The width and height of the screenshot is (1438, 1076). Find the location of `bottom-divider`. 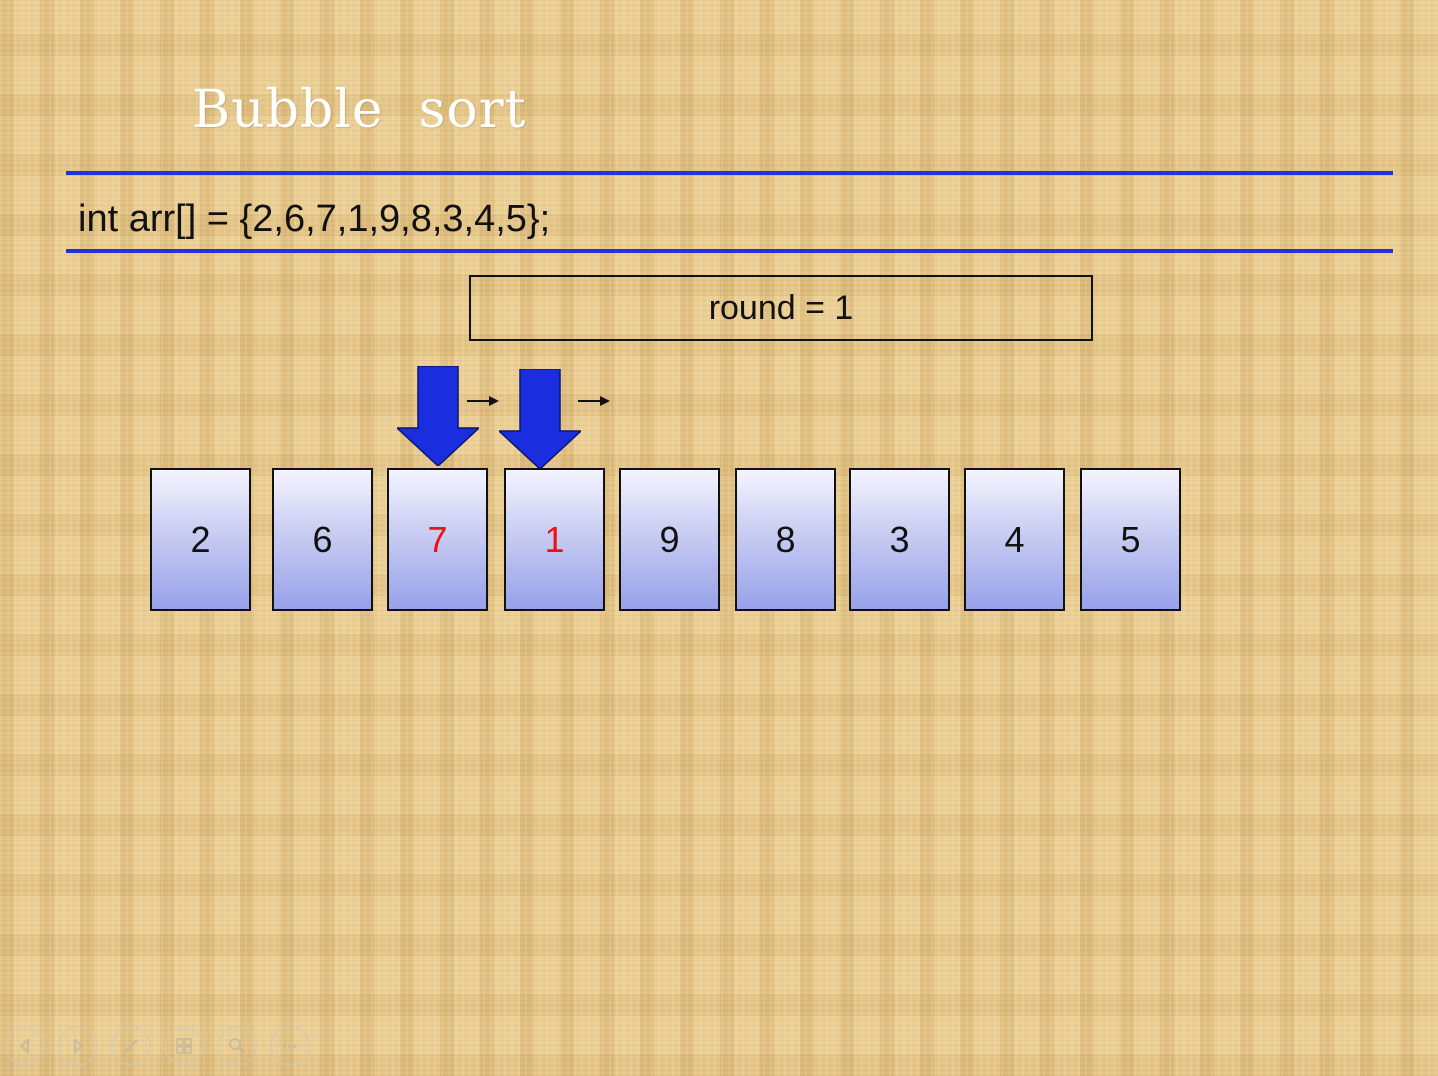

bottom-divider is located at coordinates (729, 251).